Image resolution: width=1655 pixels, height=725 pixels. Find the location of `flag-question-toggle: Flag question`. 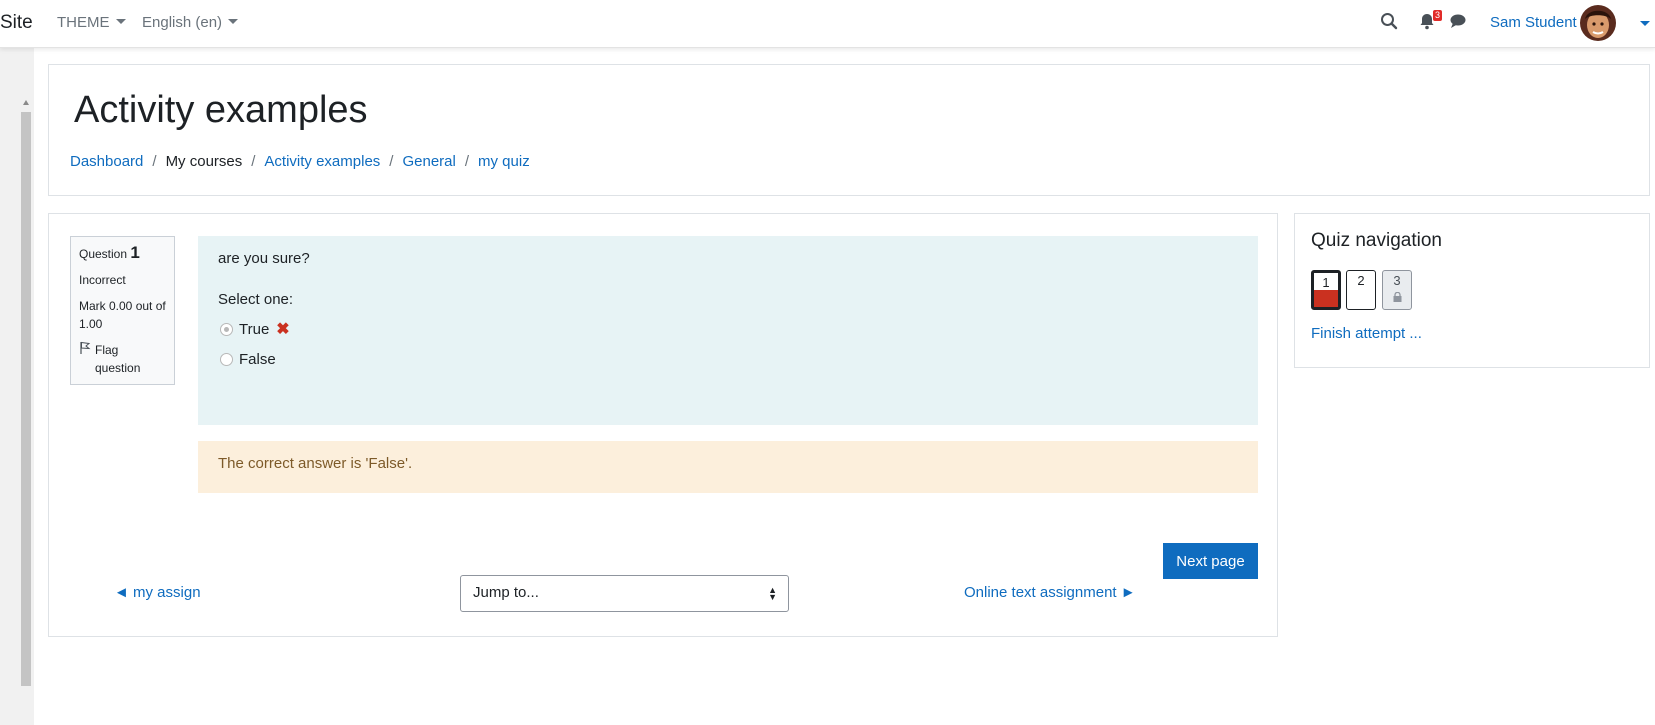

flag-question-toggle: Flag question is located at coordinates (122, 359).